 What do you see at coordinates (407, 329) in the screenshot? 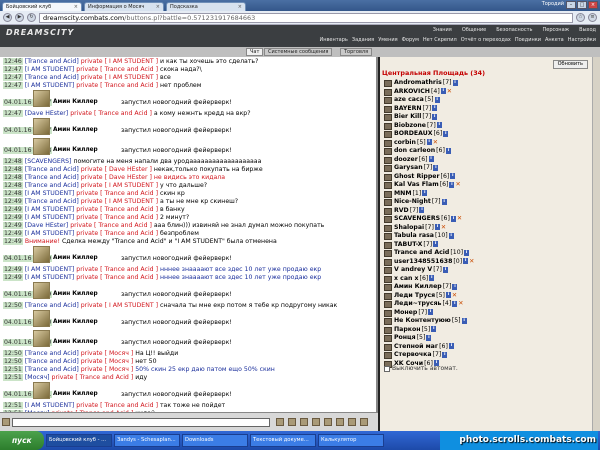
I see `player-name: Паркон` at bounding box center [407, 329].